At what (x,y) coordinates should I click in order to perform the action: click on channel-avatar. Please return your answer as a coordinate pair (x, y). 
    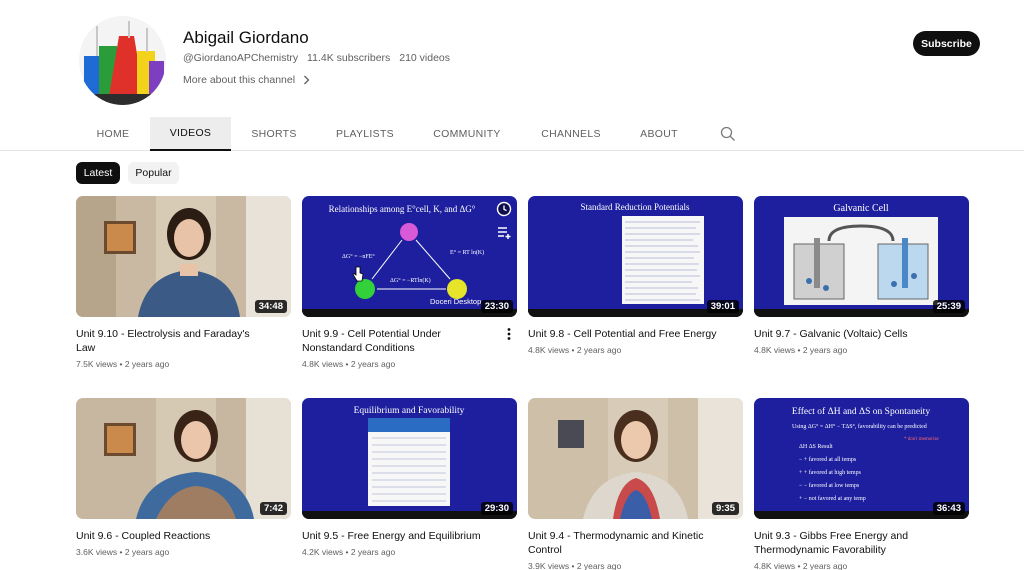
    Looking at the image, I should click on (122, 60).